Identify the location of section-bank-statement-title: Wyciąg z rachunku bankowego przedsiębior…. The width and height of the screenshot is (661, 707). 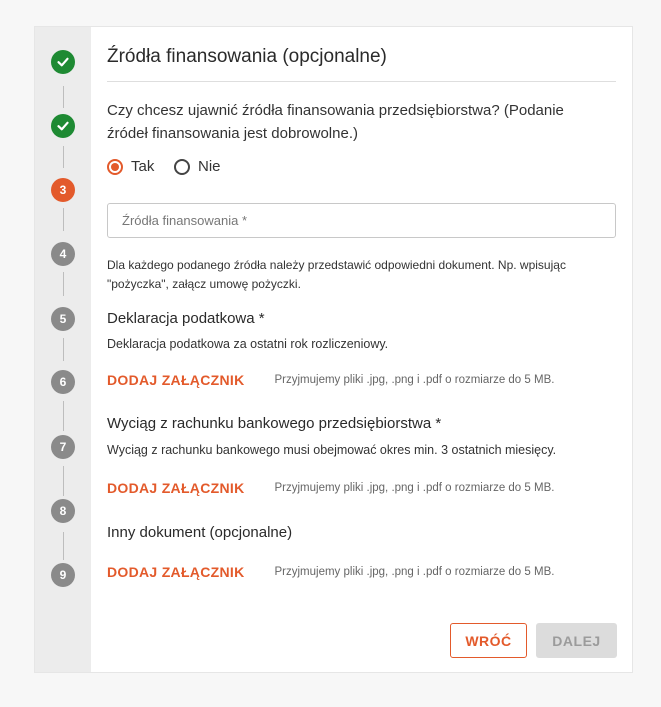
(274, 423).